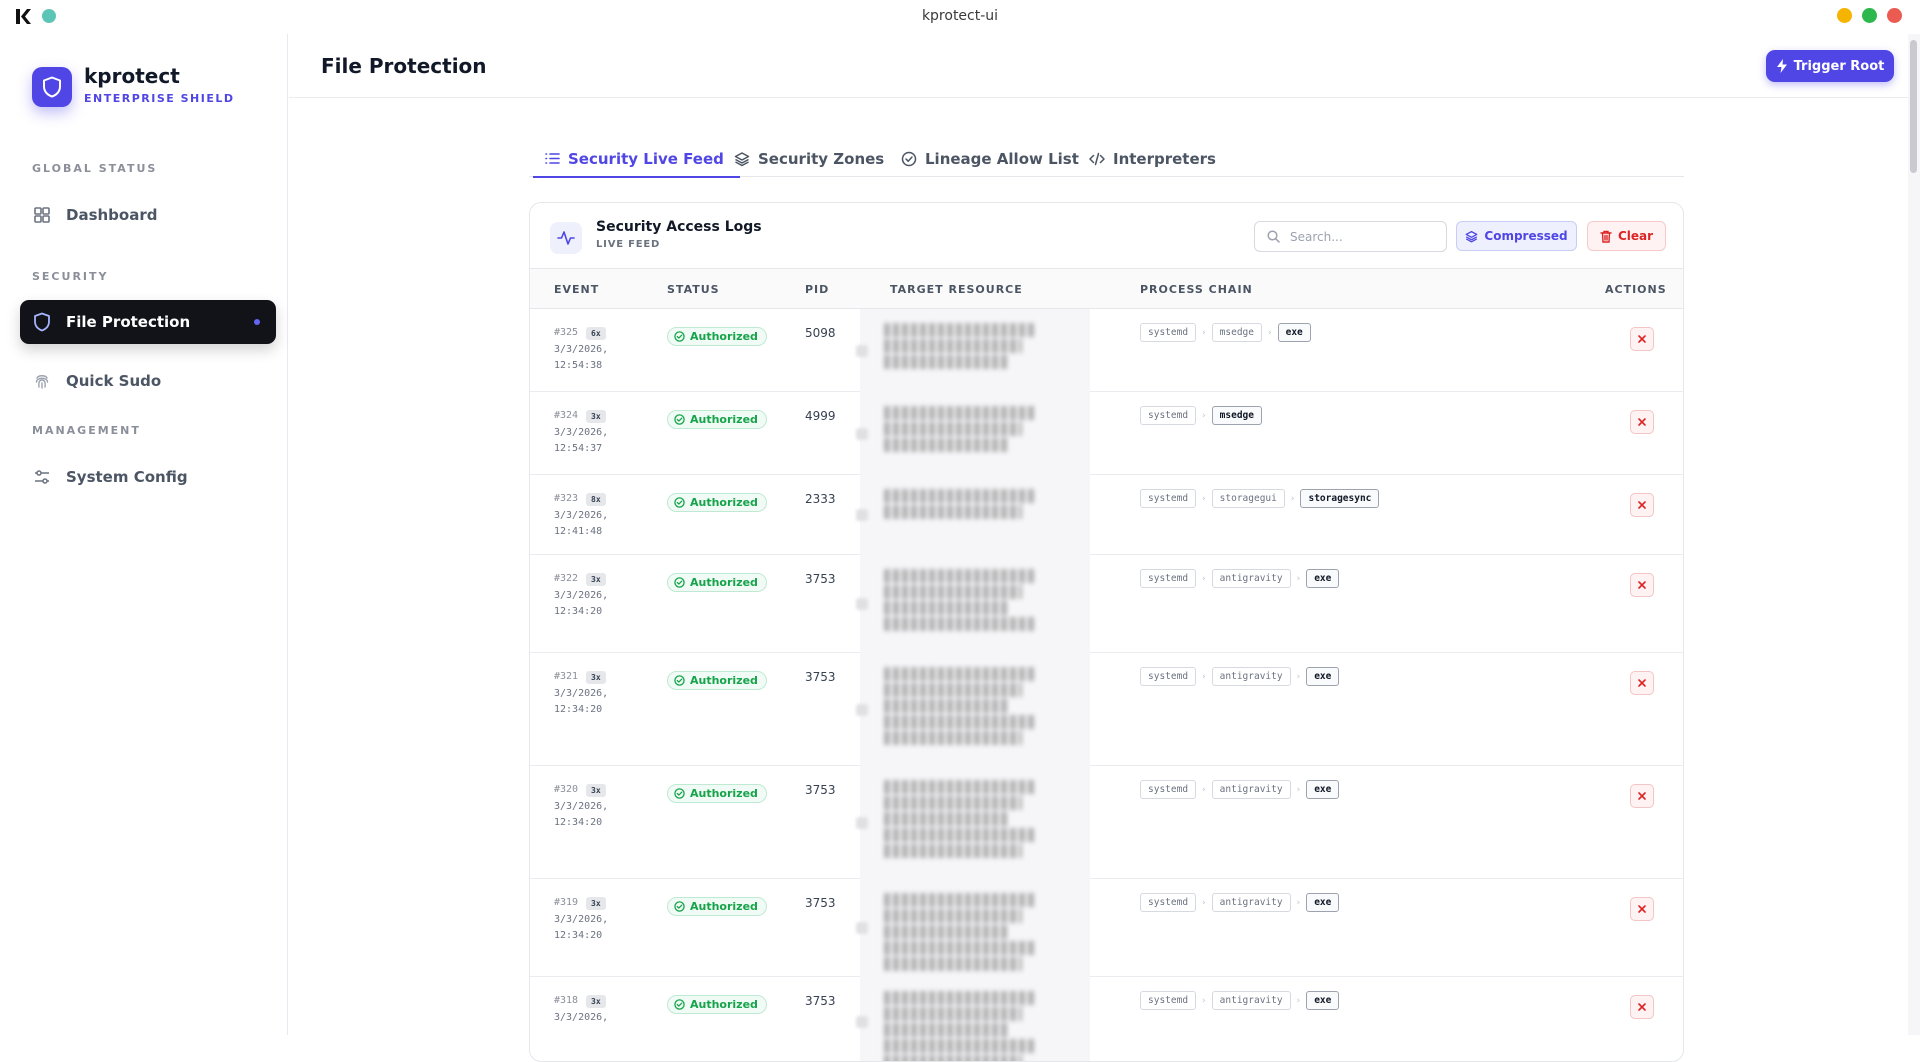  Describe the element at coordinates (42, 477) in the screenshot. I see `sliders-icon` at that location.